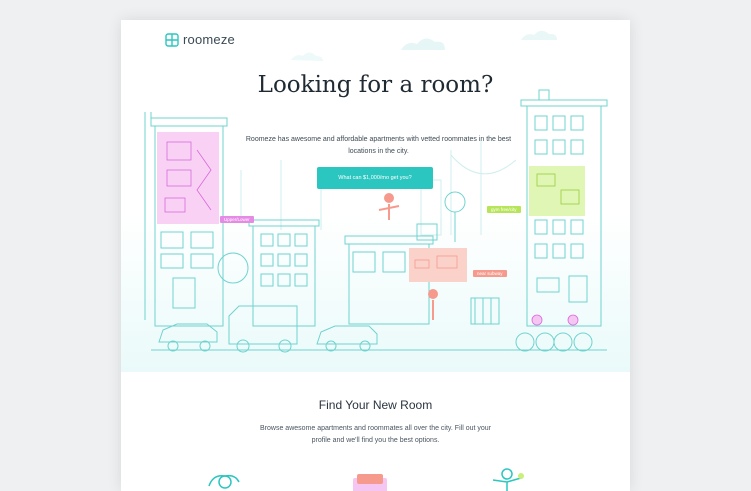 This screenshot has width=751, height=491. What do you see at coordinates (504, 209) in the screenshot?
I see `neighborhood-tag-right: gym free/city` at bounding box center [504, 209].